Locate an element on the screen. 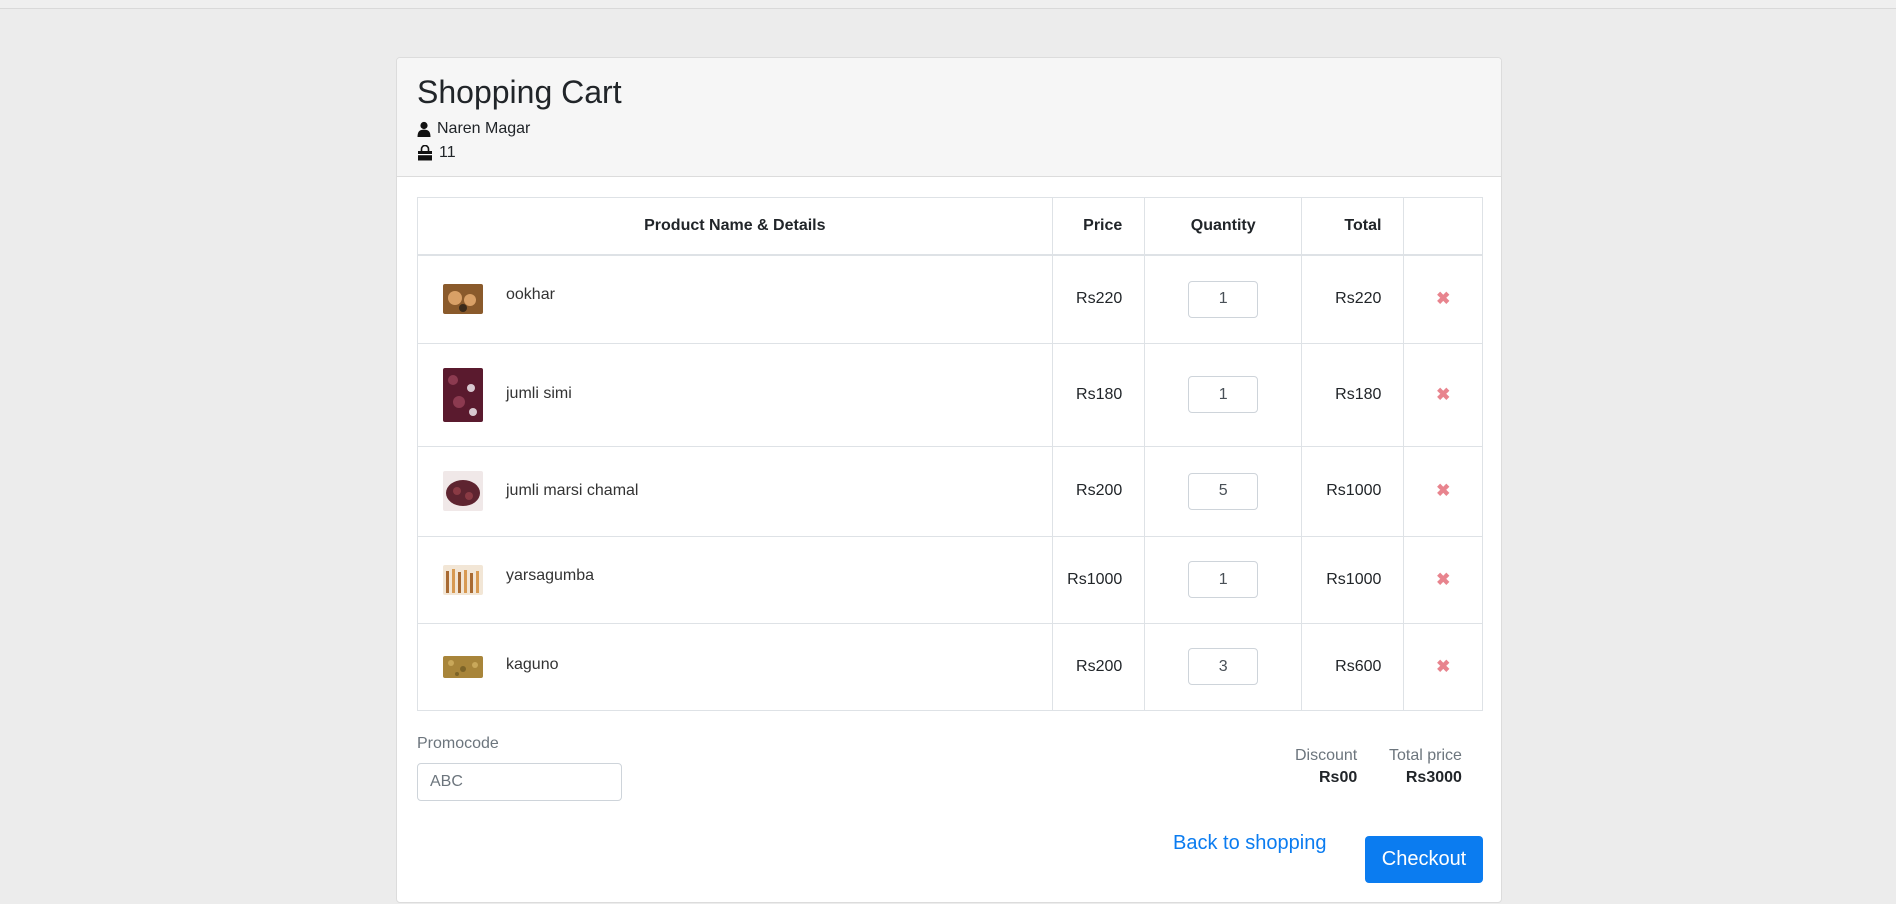 This screenshot has height=904, width=1896. page-title: Shopping Cart is located at coordinates (519, 92).